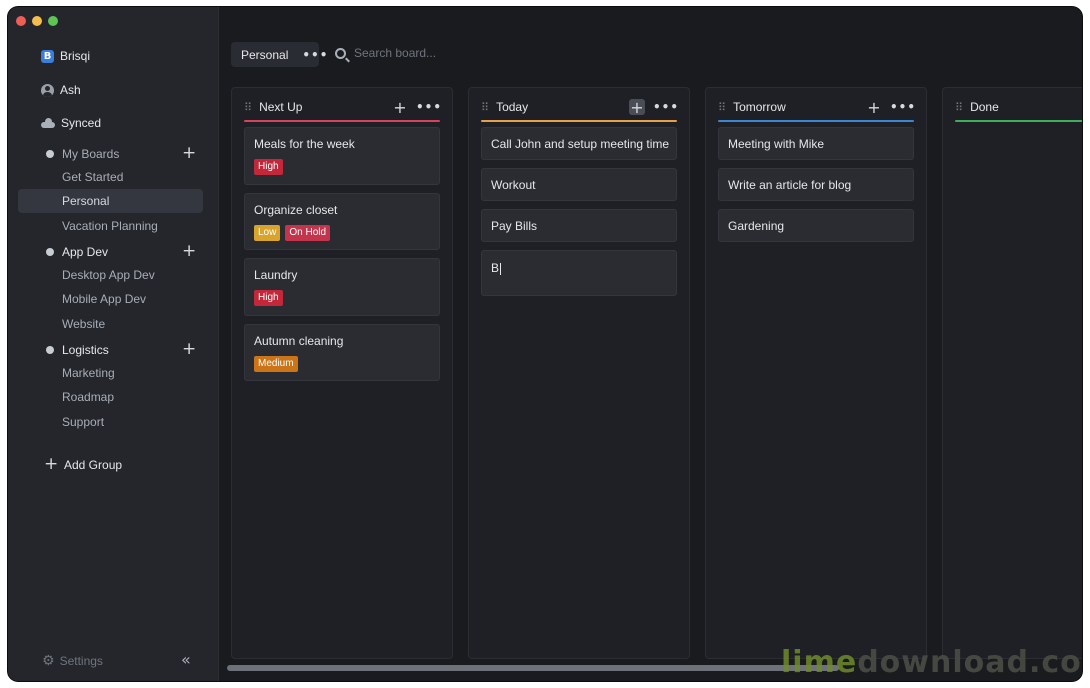  I want to click on card-title: Laundry, so click(276, 275).